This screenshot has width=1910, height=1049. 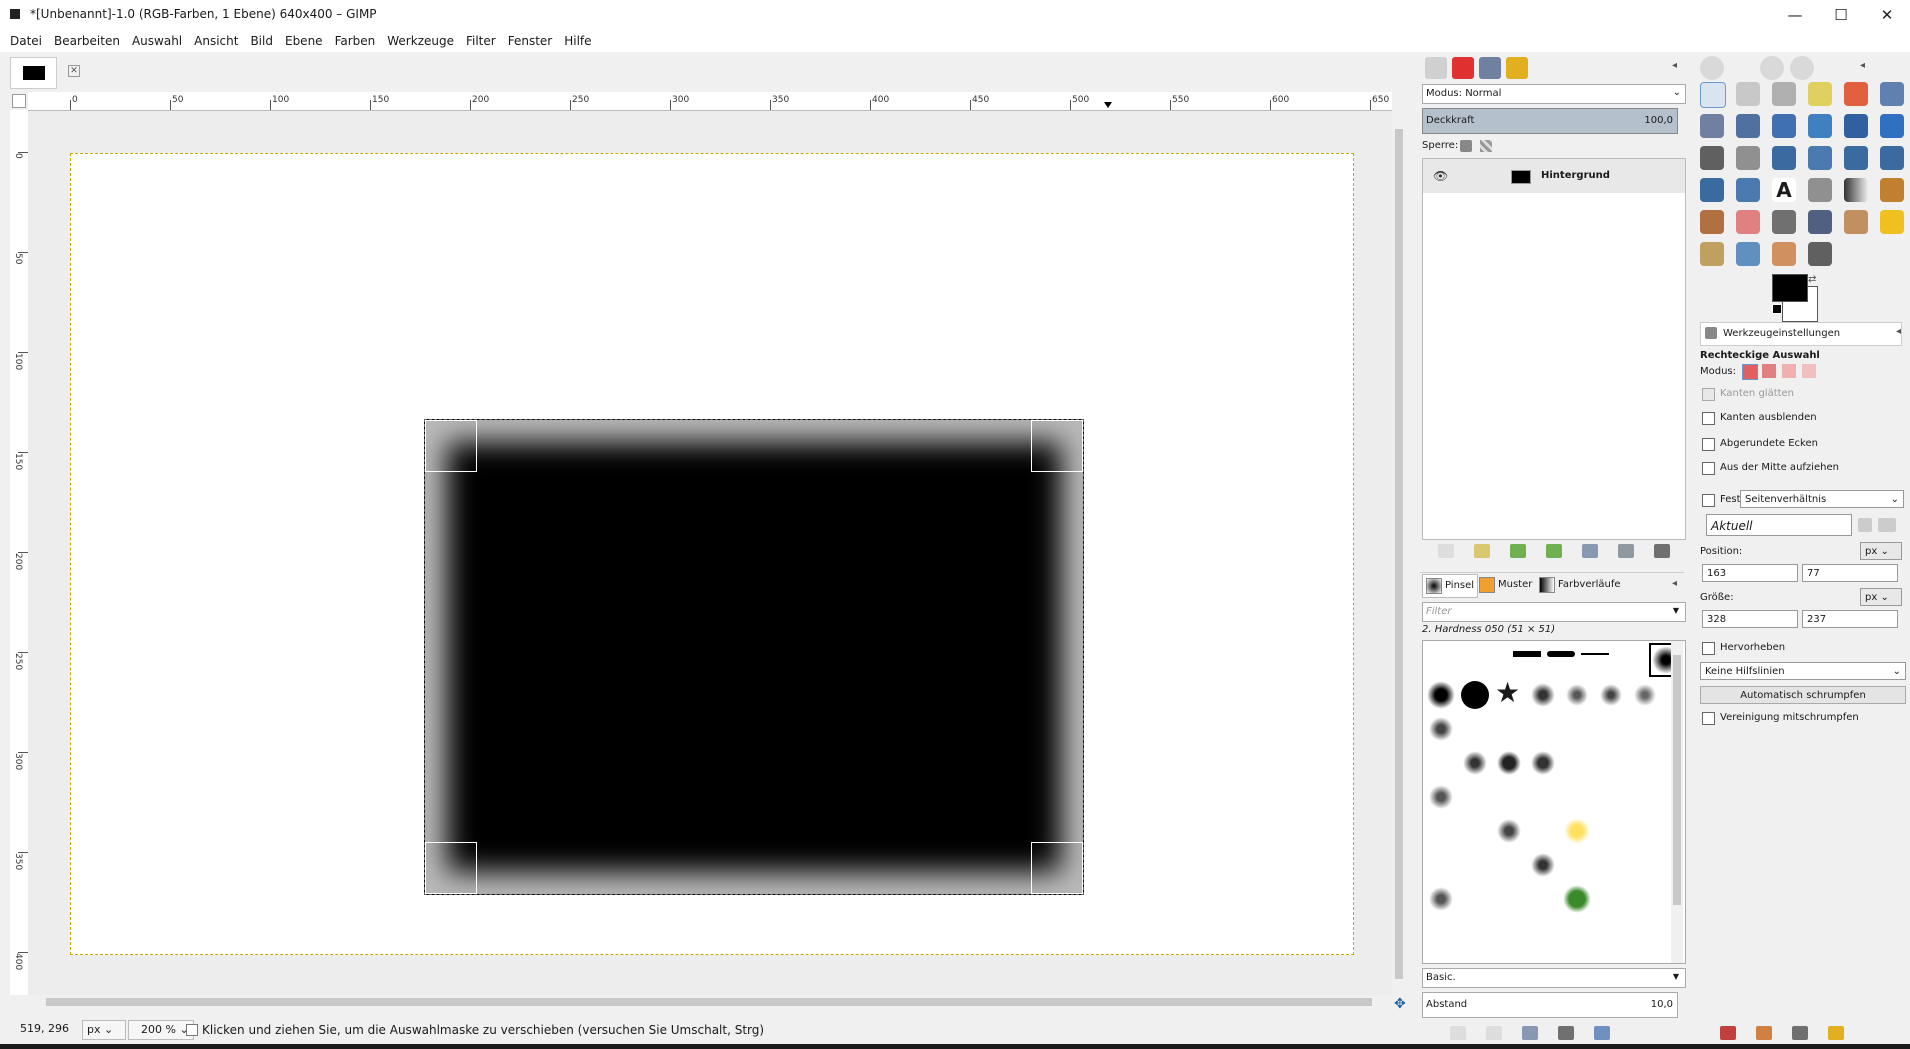 What do you see at coordinates (1518, 551) in the screenshot?
I see `raise-layer-icon` at bounding box center [1518, 551].